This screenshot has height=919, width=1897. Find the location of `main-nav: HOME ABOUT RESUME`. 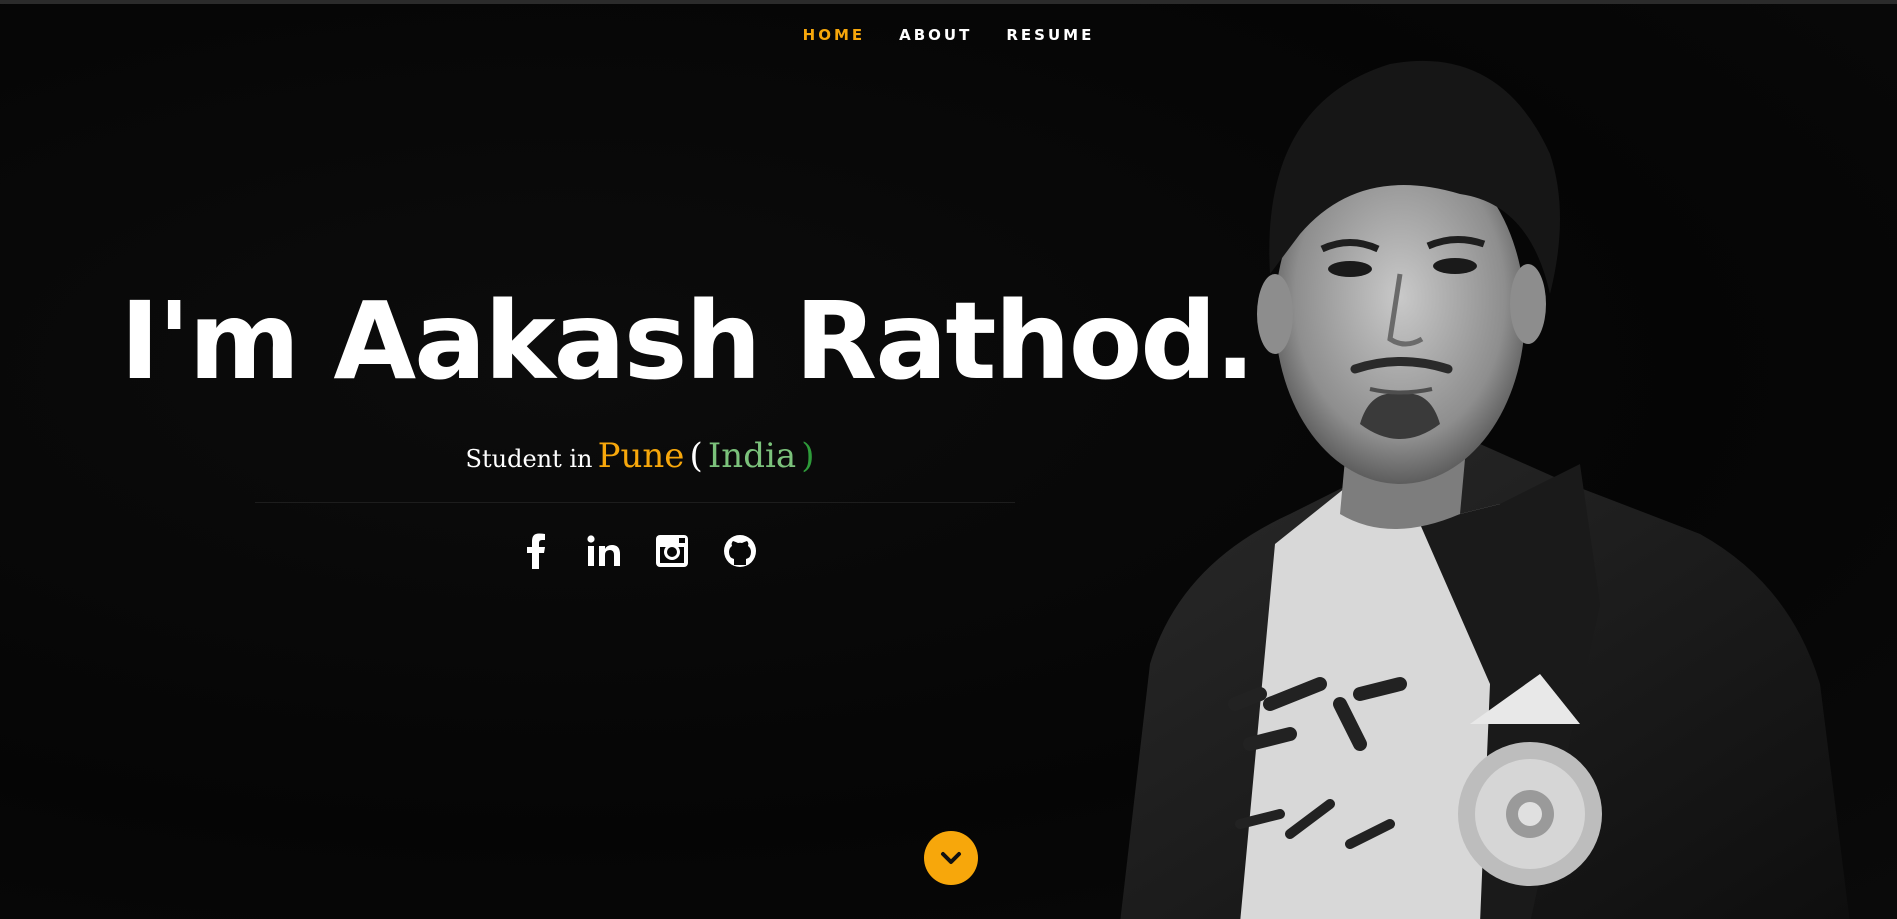

main-nav: HOME ABOUT RESUME is located at coordinates (948, 35).